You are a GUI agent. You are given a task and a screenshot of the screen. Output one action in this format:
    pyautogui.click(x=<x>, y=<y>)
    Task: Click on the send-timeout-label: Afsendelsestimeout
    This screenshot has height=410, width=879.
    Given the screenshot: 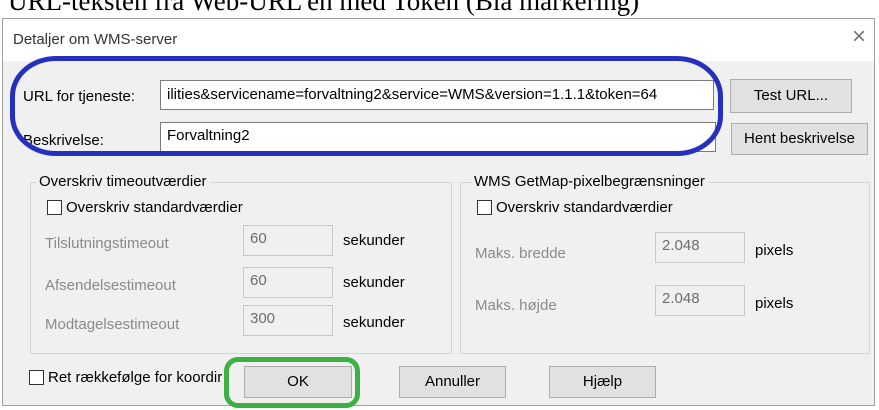 What is the action you would take?
    pyautogui.click(x=110, y=285)
    